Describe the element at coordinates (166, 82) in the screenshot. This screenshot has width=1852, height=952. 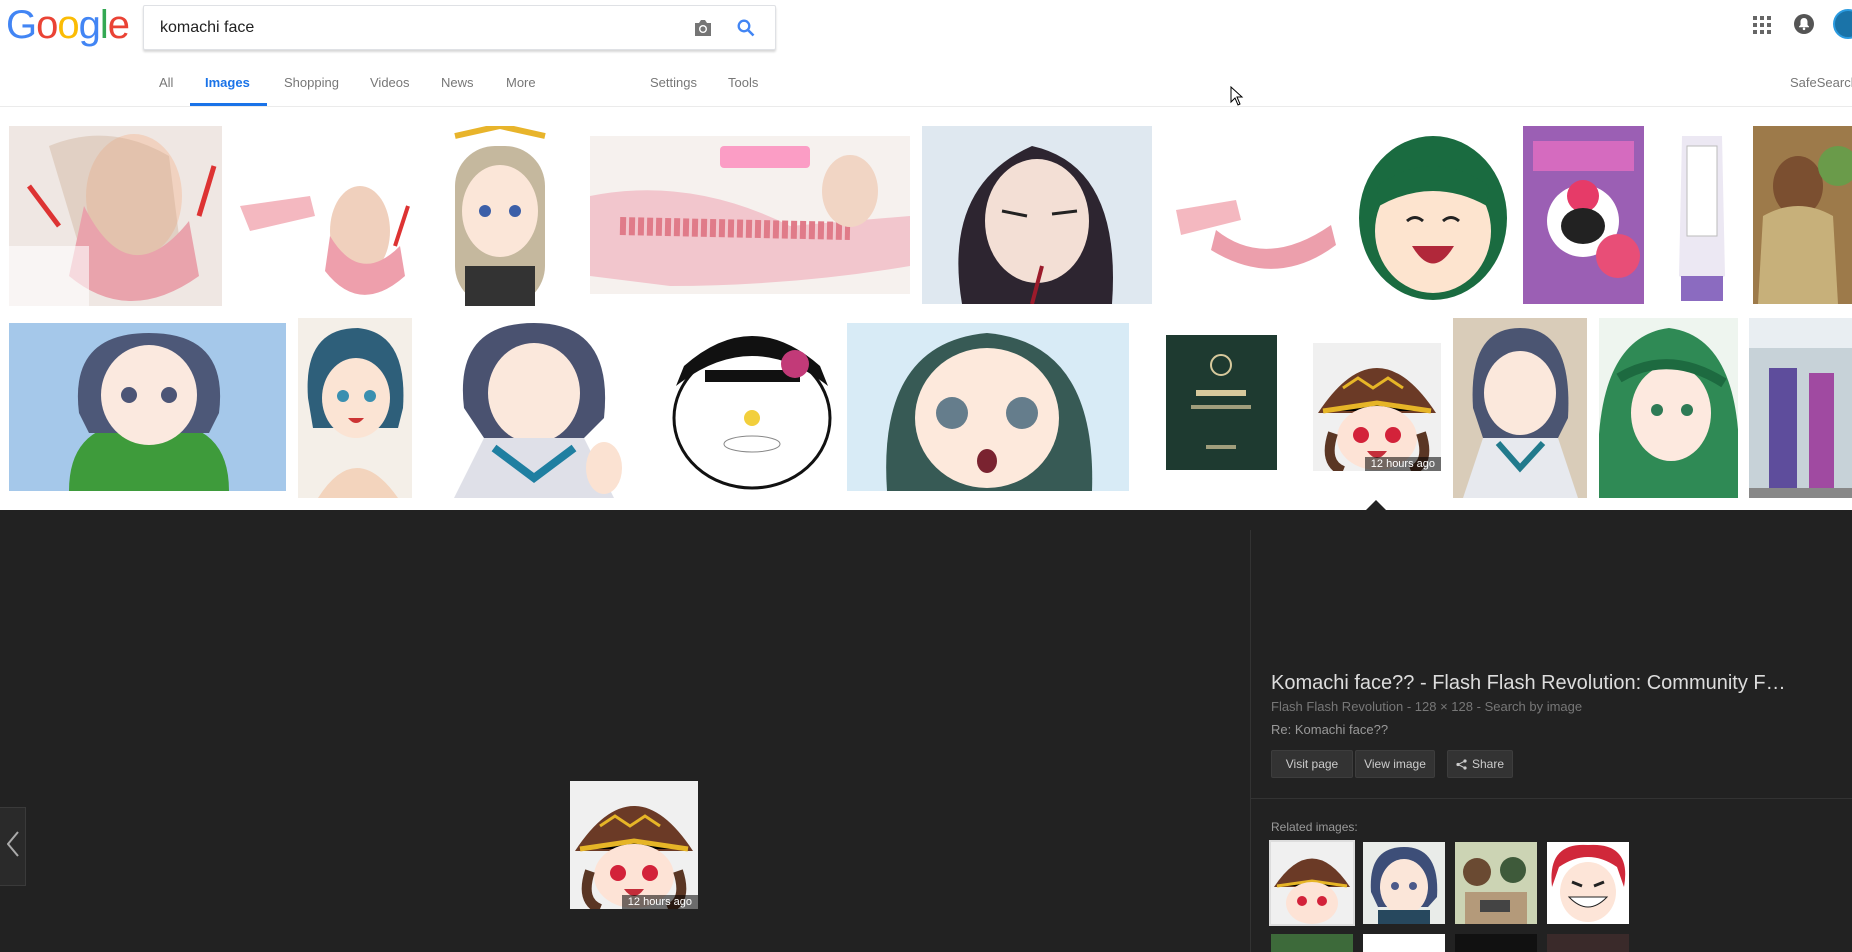
I see `tab-all: All` at that location.